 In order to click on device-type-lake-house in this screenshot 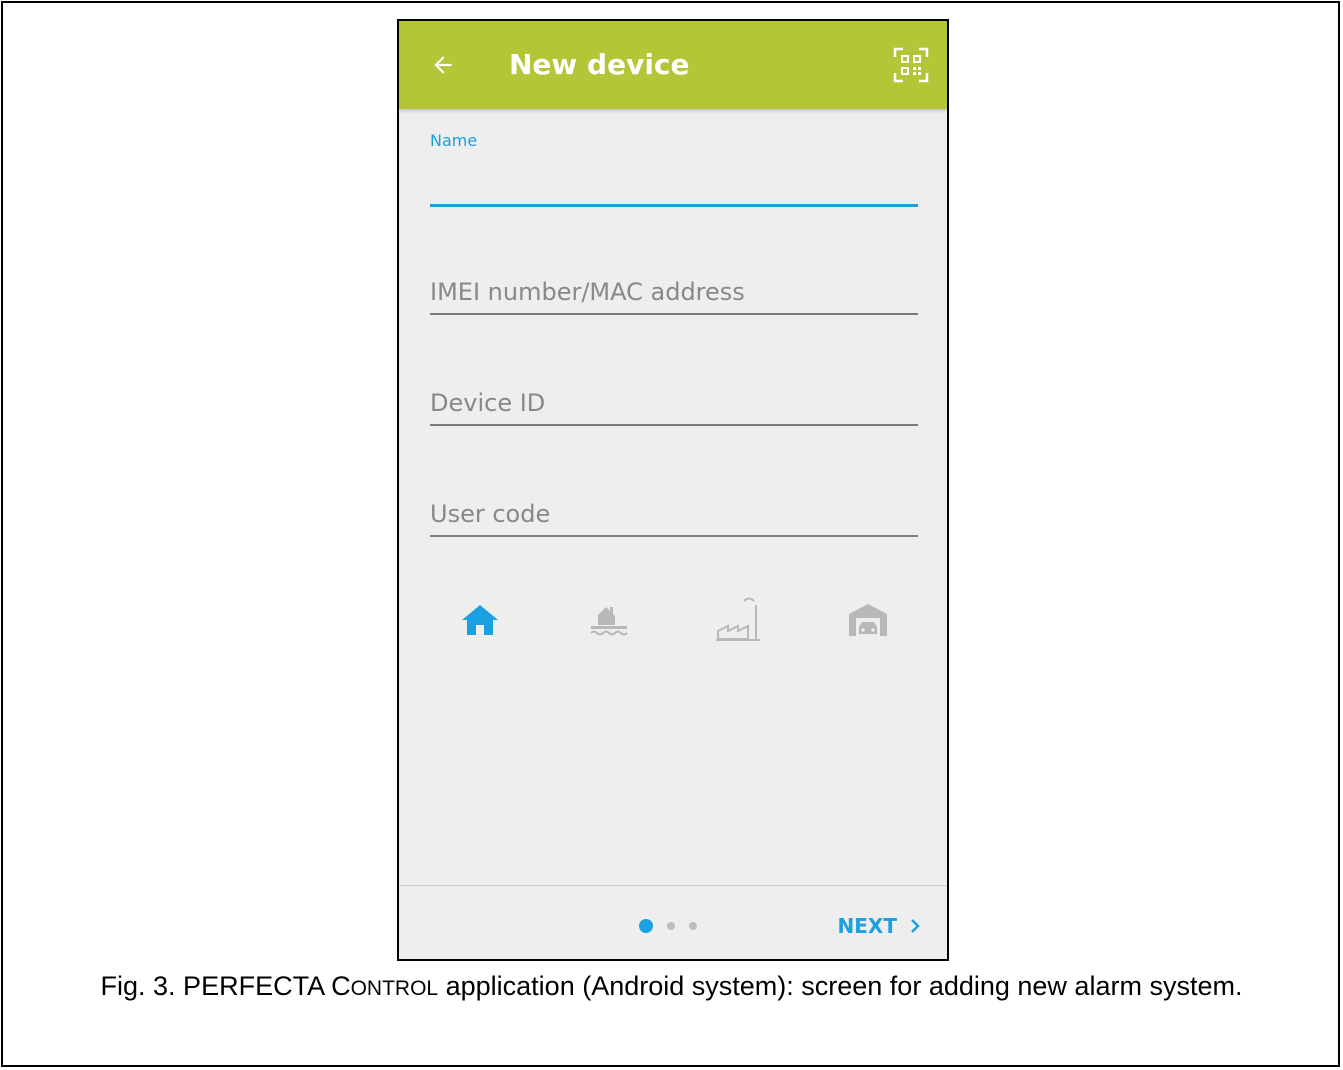, I will do `click(609, 620)`.